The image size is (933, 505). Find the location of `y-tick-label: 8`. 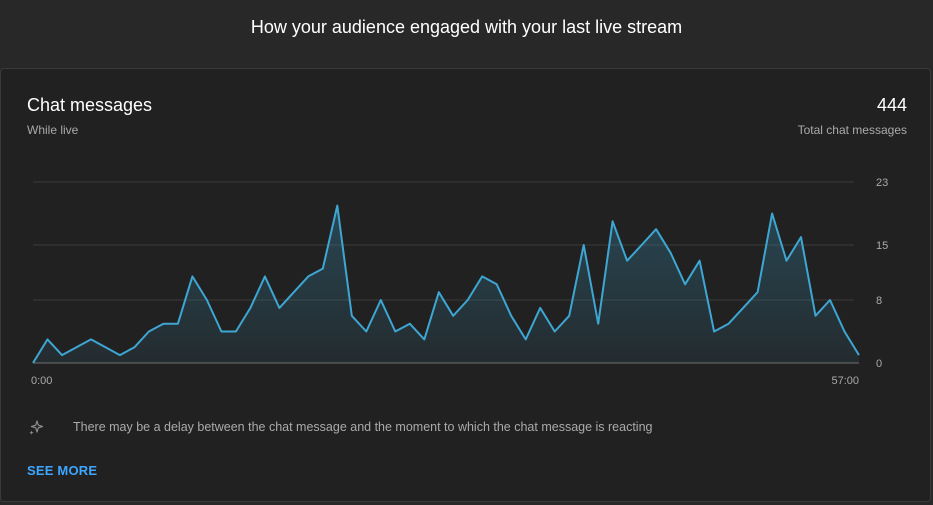

y-tick-label: 8 is located at coordinates (879, 301).